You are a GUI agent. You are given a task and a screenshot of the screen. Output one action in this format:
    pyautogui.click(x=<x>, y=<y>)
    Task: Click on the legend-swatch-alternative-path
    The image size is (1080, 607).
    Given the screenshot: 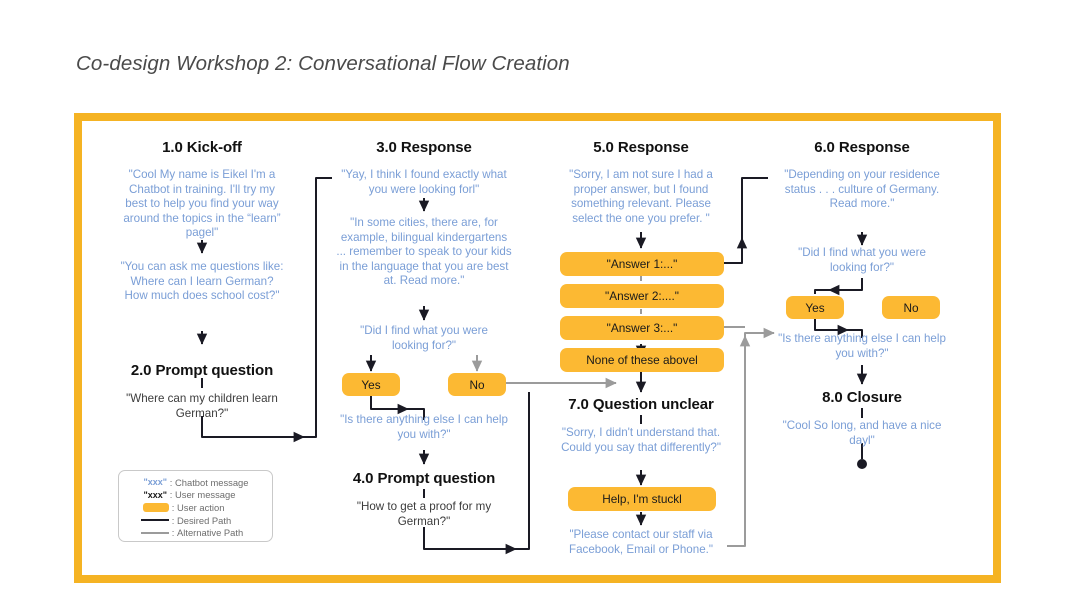 What is the action you would take?
    pyautogui.click(x=155, y=532)
    